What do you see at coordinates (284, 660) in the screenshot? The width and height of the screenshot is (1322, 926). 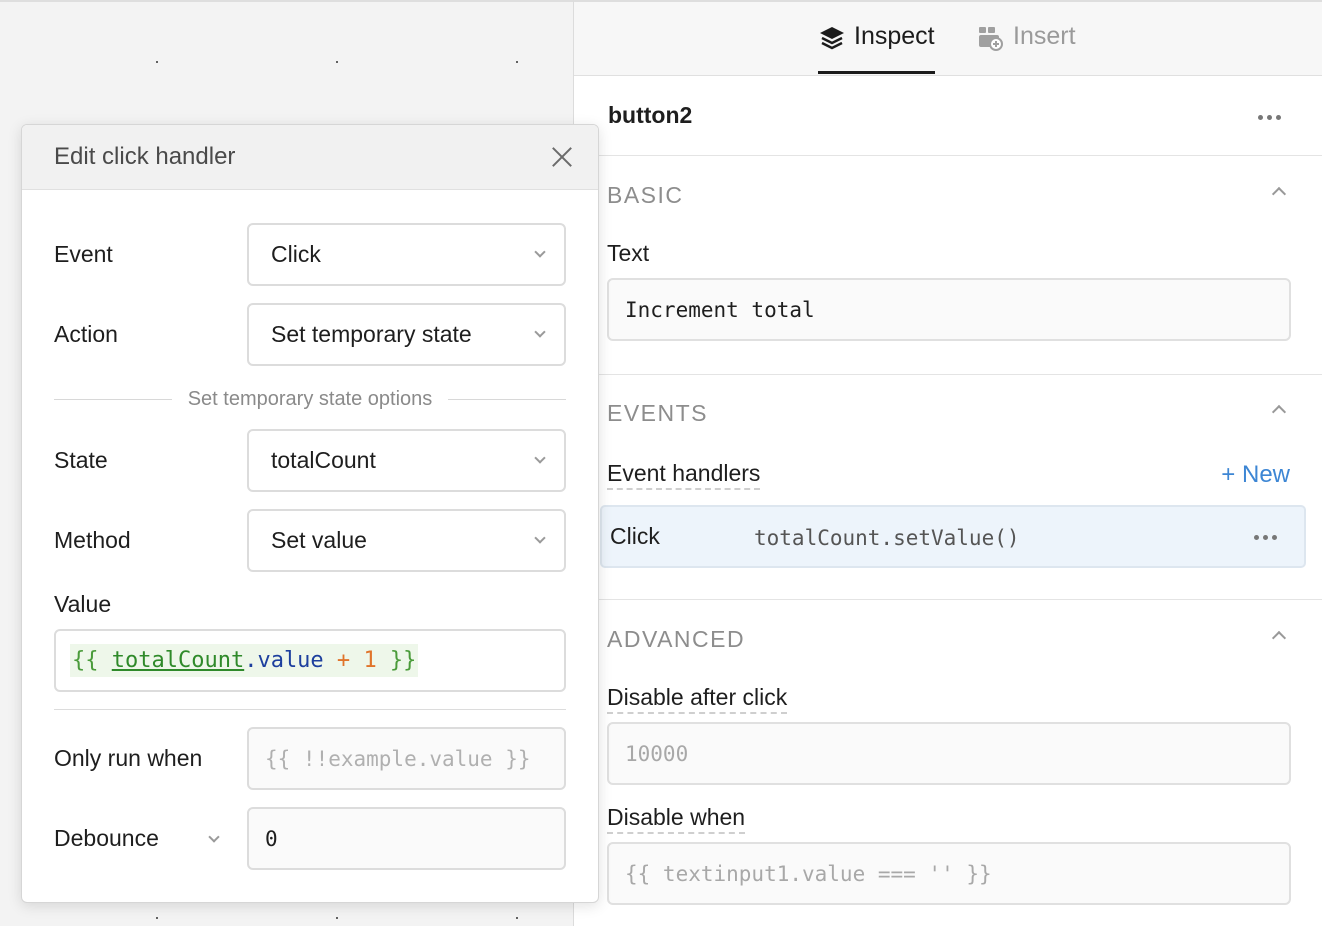 I see `code-token: .value` at bounding box center [284, 660].